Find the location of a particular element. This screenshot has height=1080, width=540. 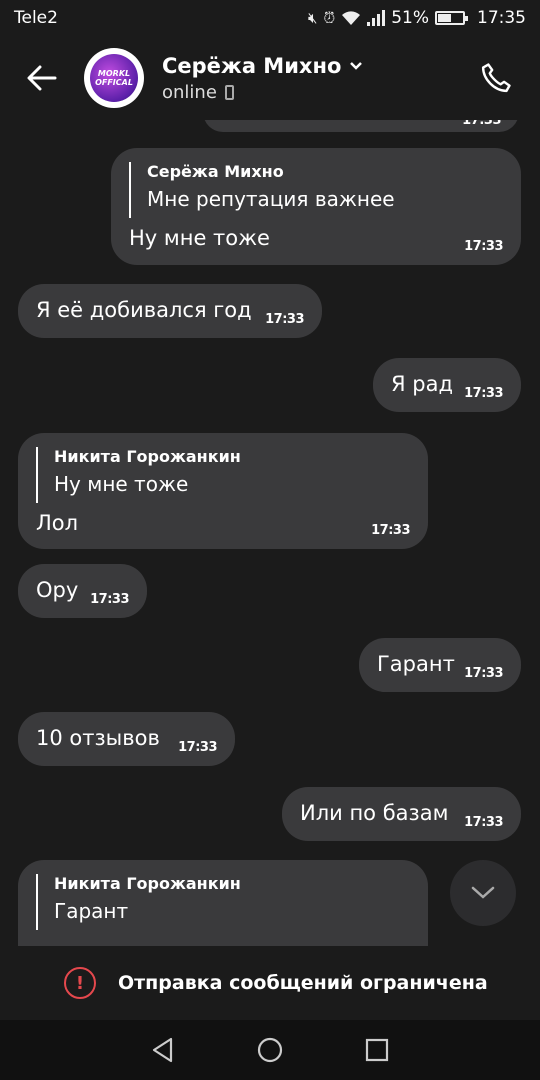

message-text: 10 отзывов is located at coordinates (98, 738).